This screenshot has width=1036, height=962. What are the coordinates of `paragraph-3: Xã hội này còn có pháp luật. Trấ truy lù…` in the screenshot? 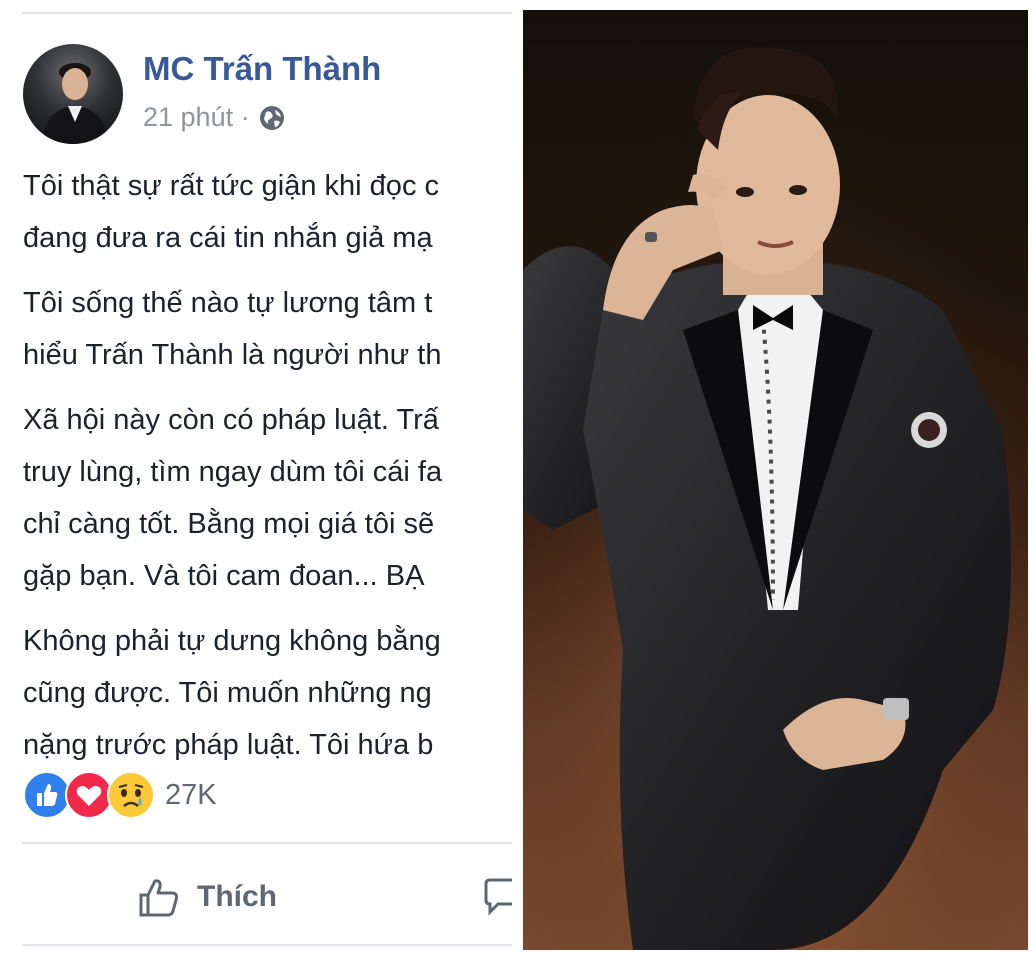 It's located at (267, 498).